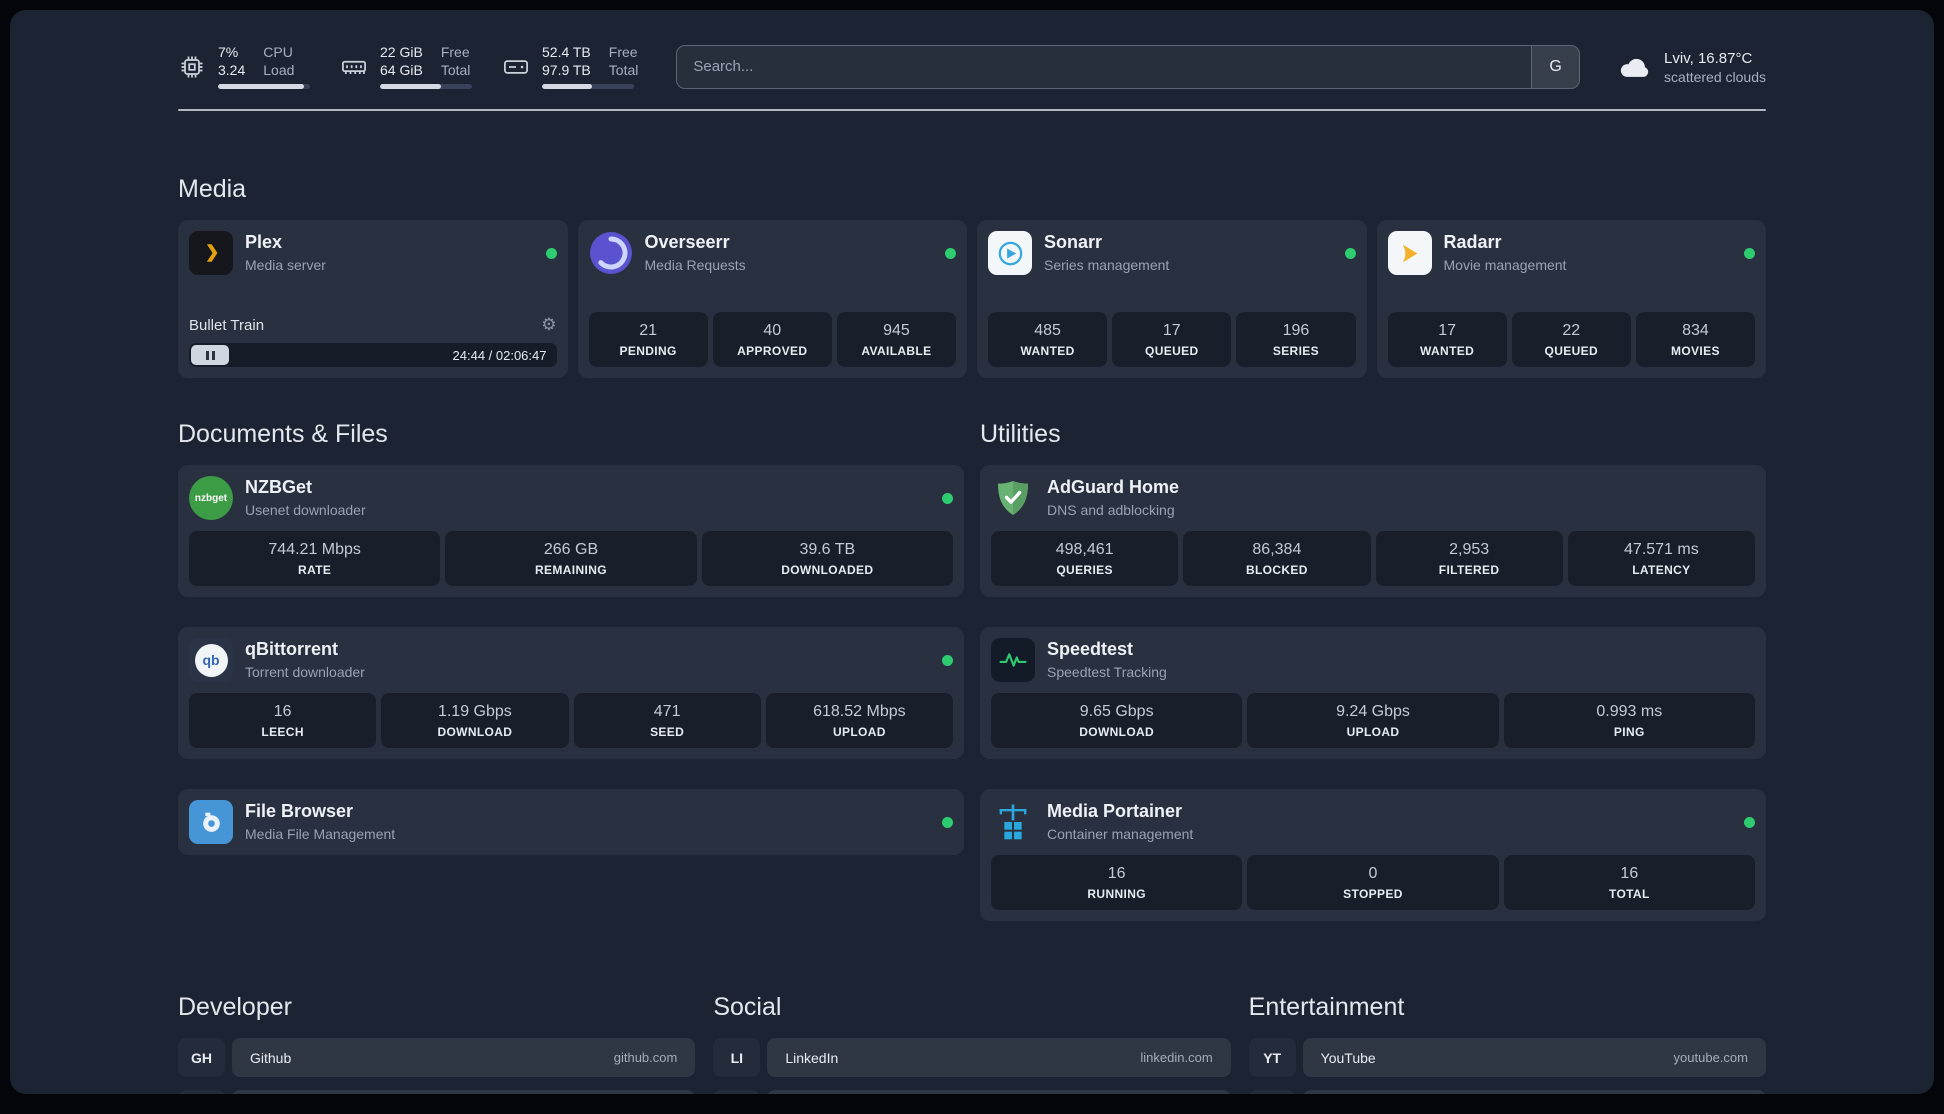 Image resolution: width=1944 pixels, height=1114 pixels. I want to click on bookmark-twitter: TW Twitter twitter.com, so click(972, 1092).